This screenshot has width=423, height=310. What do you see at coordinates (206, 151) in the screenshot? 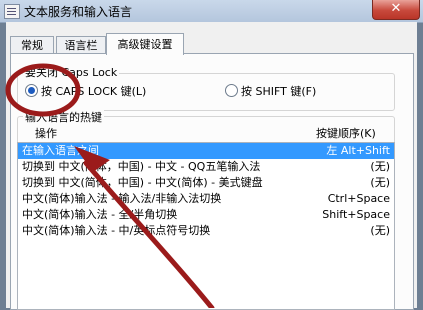
I see `list-item: 在输入语言之间 左 Alt+Shift` at bounding box center [206, 151].